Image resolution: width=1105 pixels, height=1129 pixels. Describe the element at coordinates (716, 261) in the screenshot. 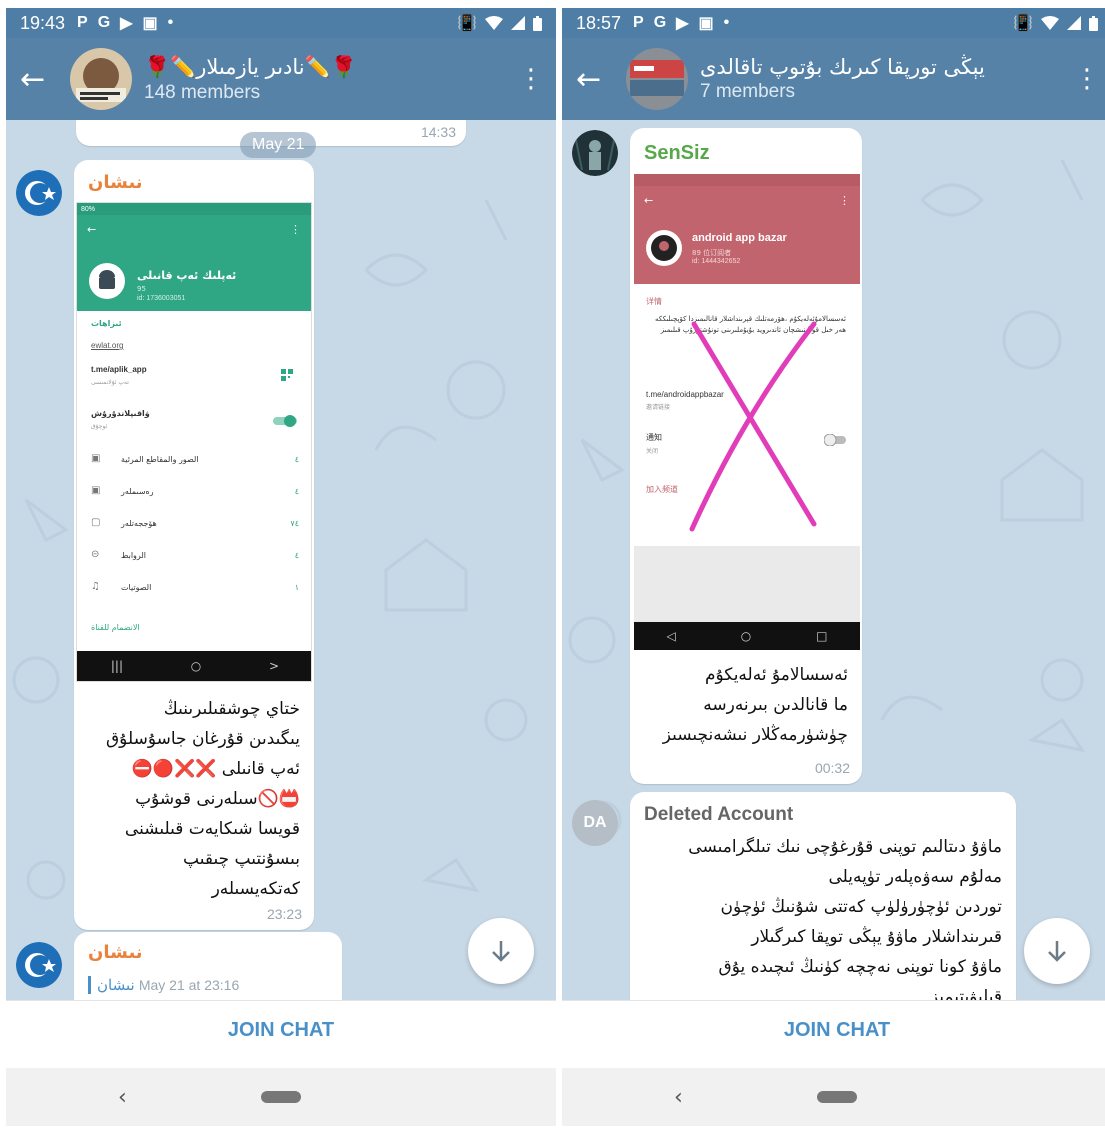

I see `shot-sub2: id: 1444342652` at that location.